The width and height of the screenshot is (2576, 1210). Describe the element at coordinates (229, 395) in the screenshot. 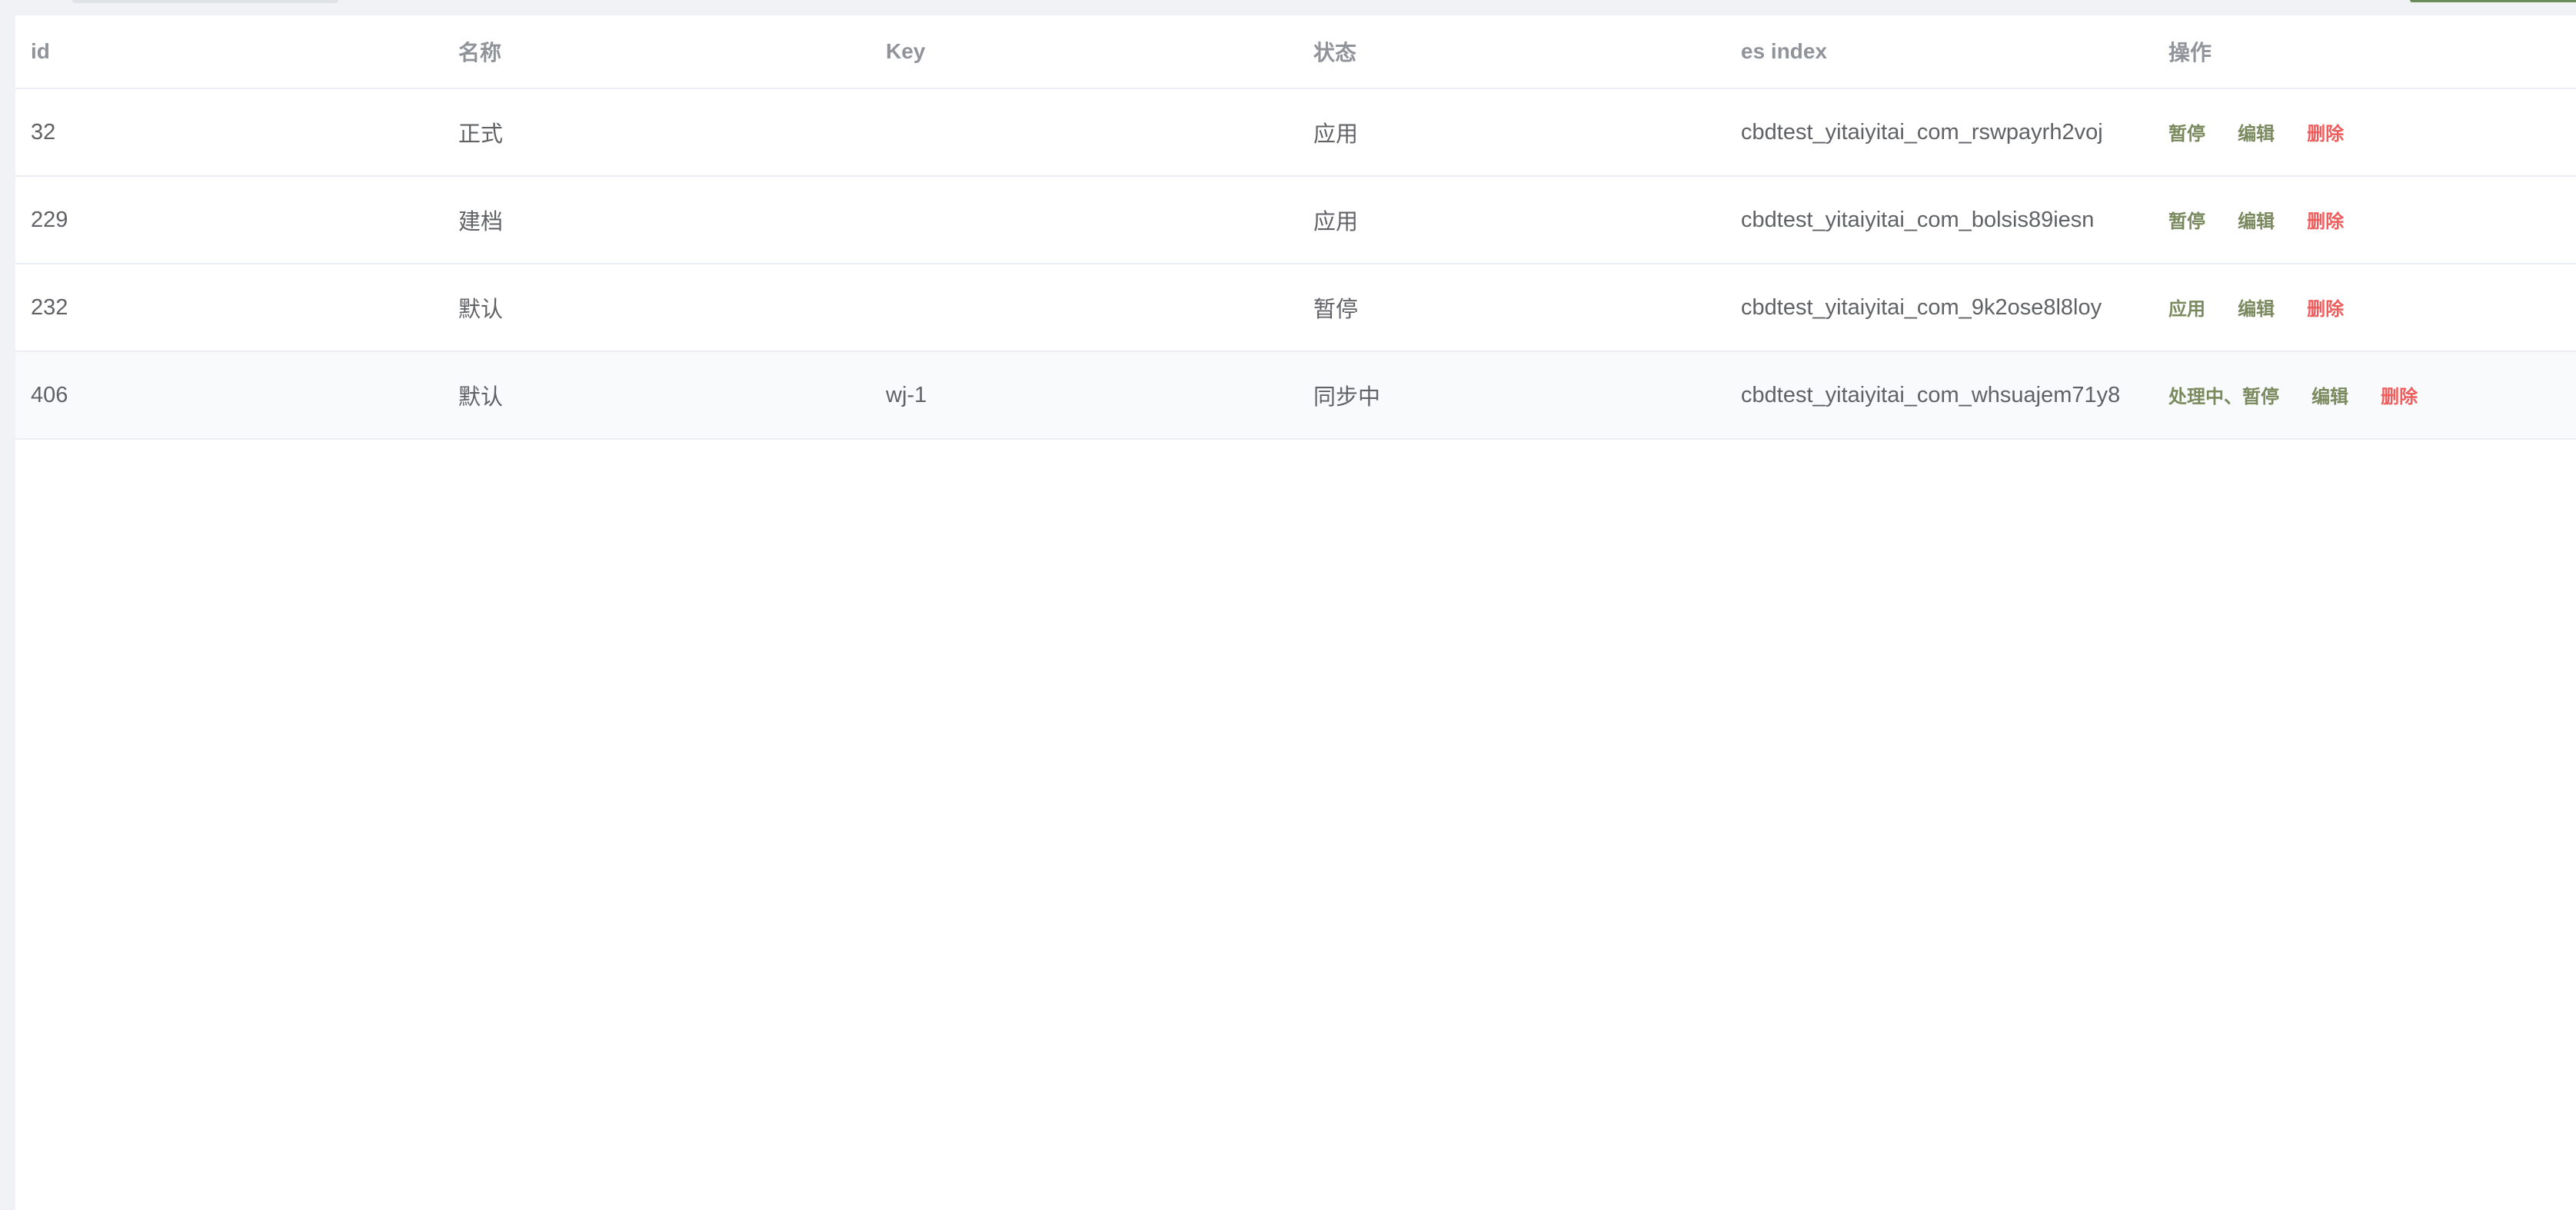

I see `cell-id: 406` at that location.